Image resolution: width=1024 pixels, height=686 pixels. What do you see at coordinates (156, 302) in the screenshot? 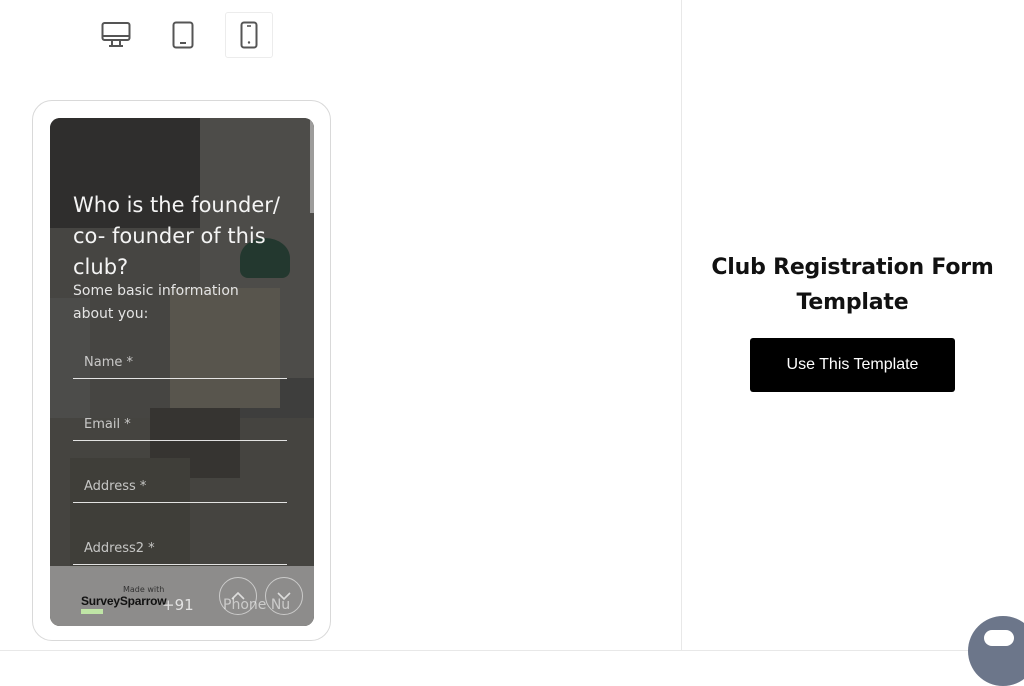
I see `question-subtitle: Some basic information about you:` at bounding box center [156, 302].